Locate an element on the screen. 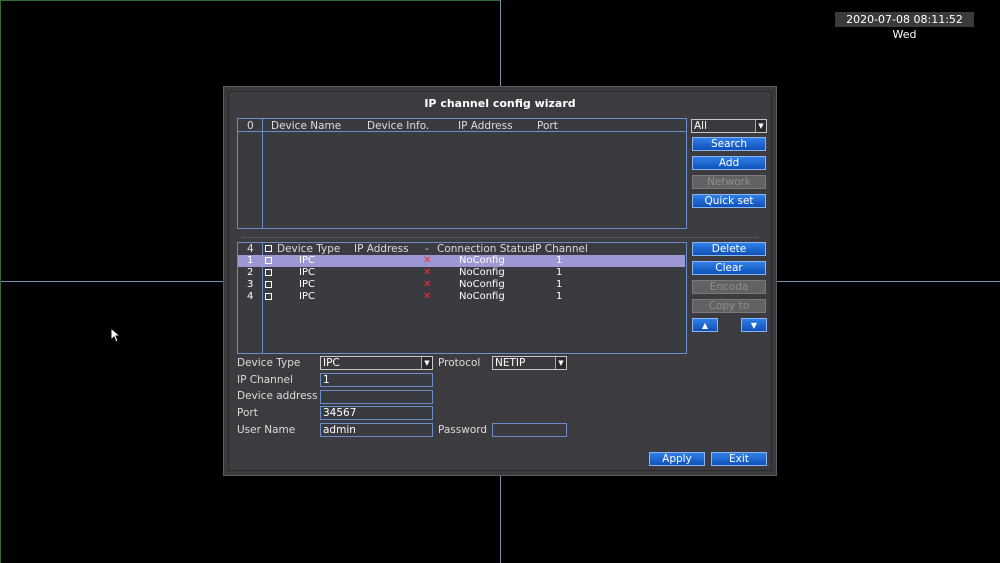 The image size is (1000, 563). column-header-device-info: Device Info. is located at coordinates (398, 126).